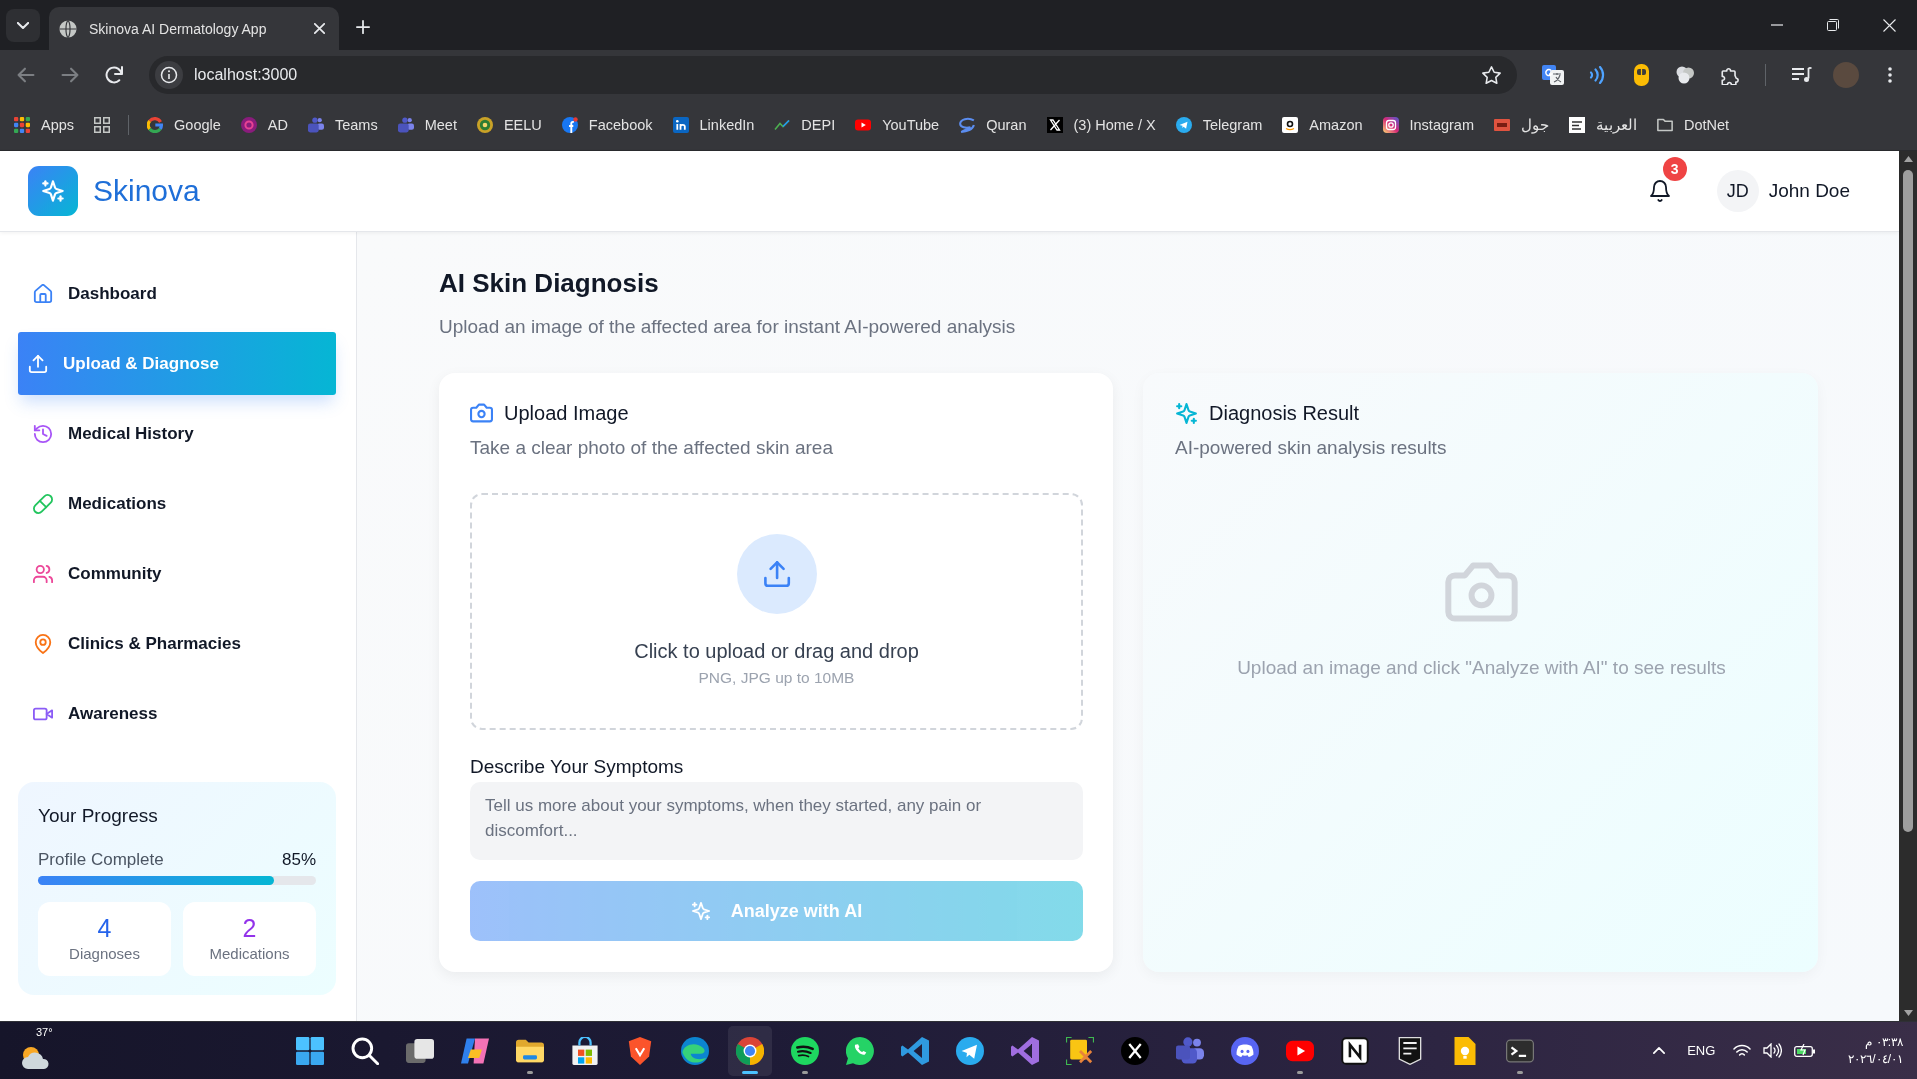 Image resolution: width=1917 pixels, height=1079 pixels. Describe the element at coordinates (863, 125) in the screenshot. I see `play-icon` at that location.